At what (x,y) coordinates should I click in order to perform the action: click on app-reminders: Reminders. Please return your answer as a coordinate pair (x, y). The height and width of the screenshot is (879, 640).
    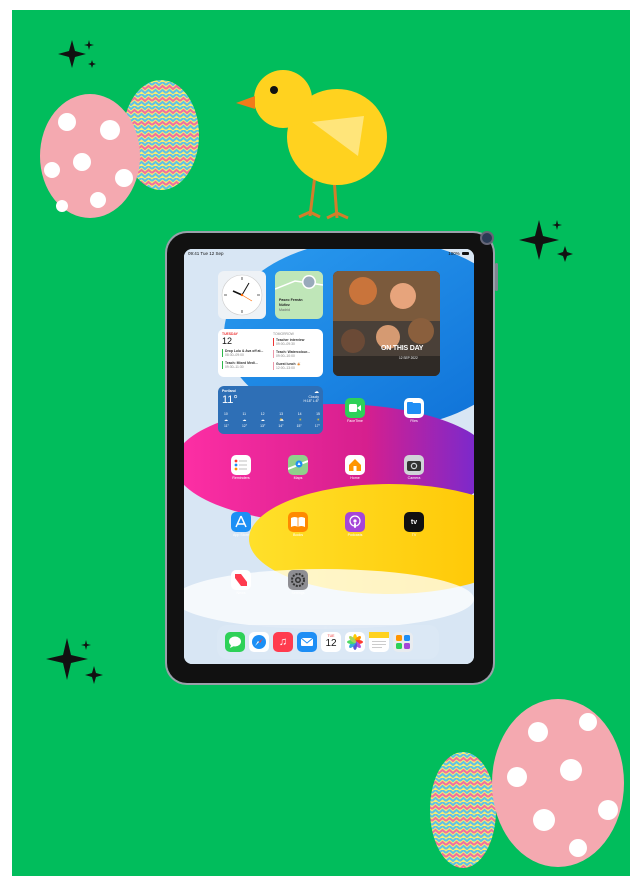
    Looking at the image, I should click on (241, 467).